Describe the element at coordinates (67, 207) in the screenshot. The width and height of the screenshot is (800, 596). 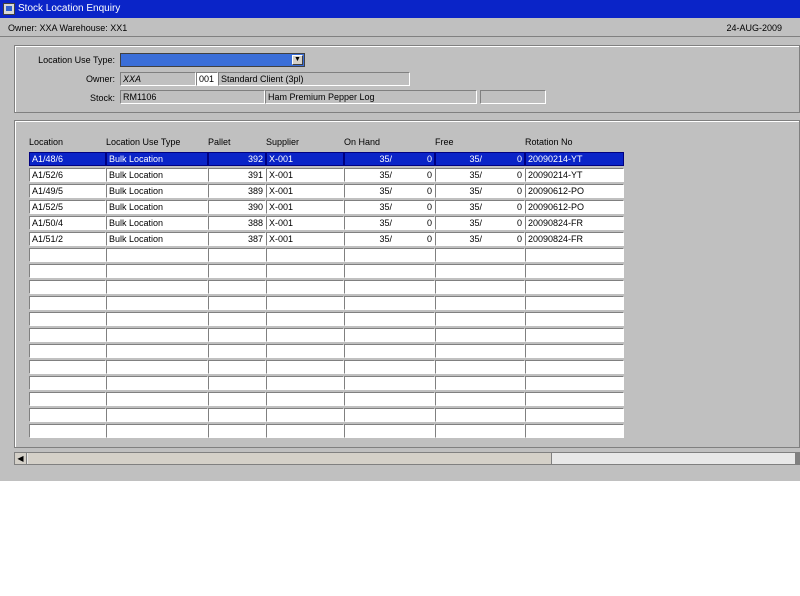
I see `location-cell: A1/52/5` at that location.